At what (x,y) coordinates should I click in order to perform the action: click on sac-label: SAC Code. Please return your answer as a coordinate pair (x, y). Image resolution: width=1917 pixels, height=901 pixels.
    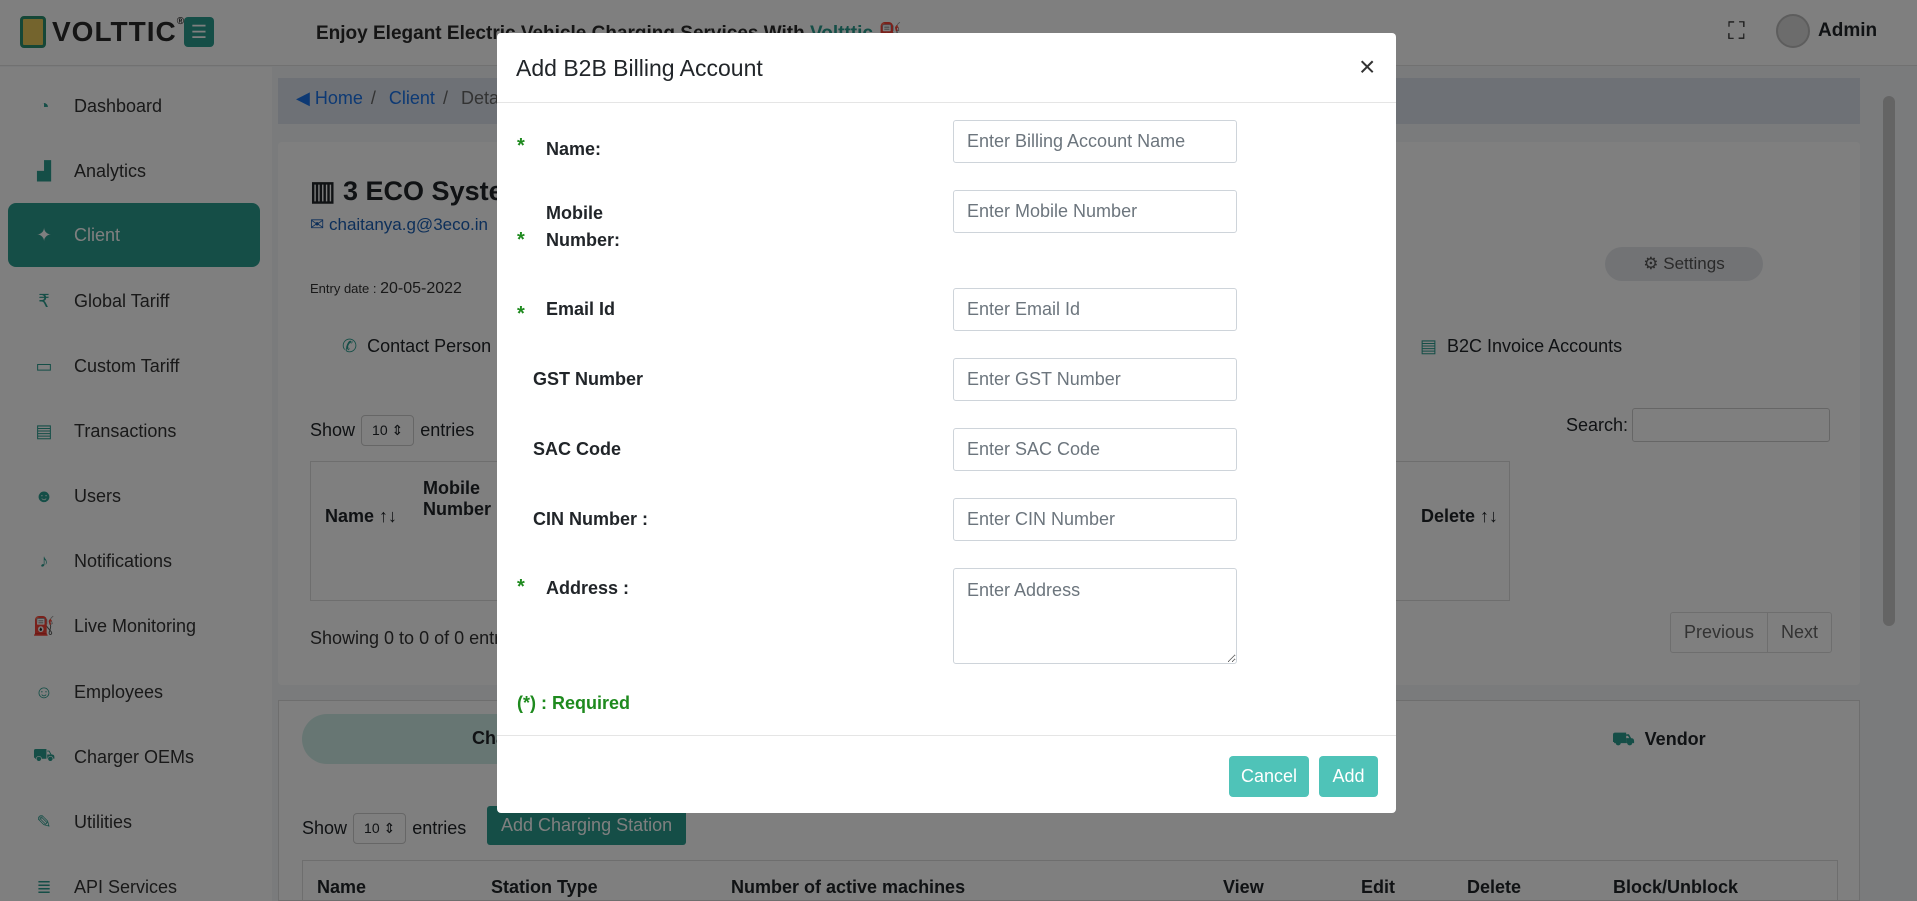
    Looking at the image, I should click on (577, 449).